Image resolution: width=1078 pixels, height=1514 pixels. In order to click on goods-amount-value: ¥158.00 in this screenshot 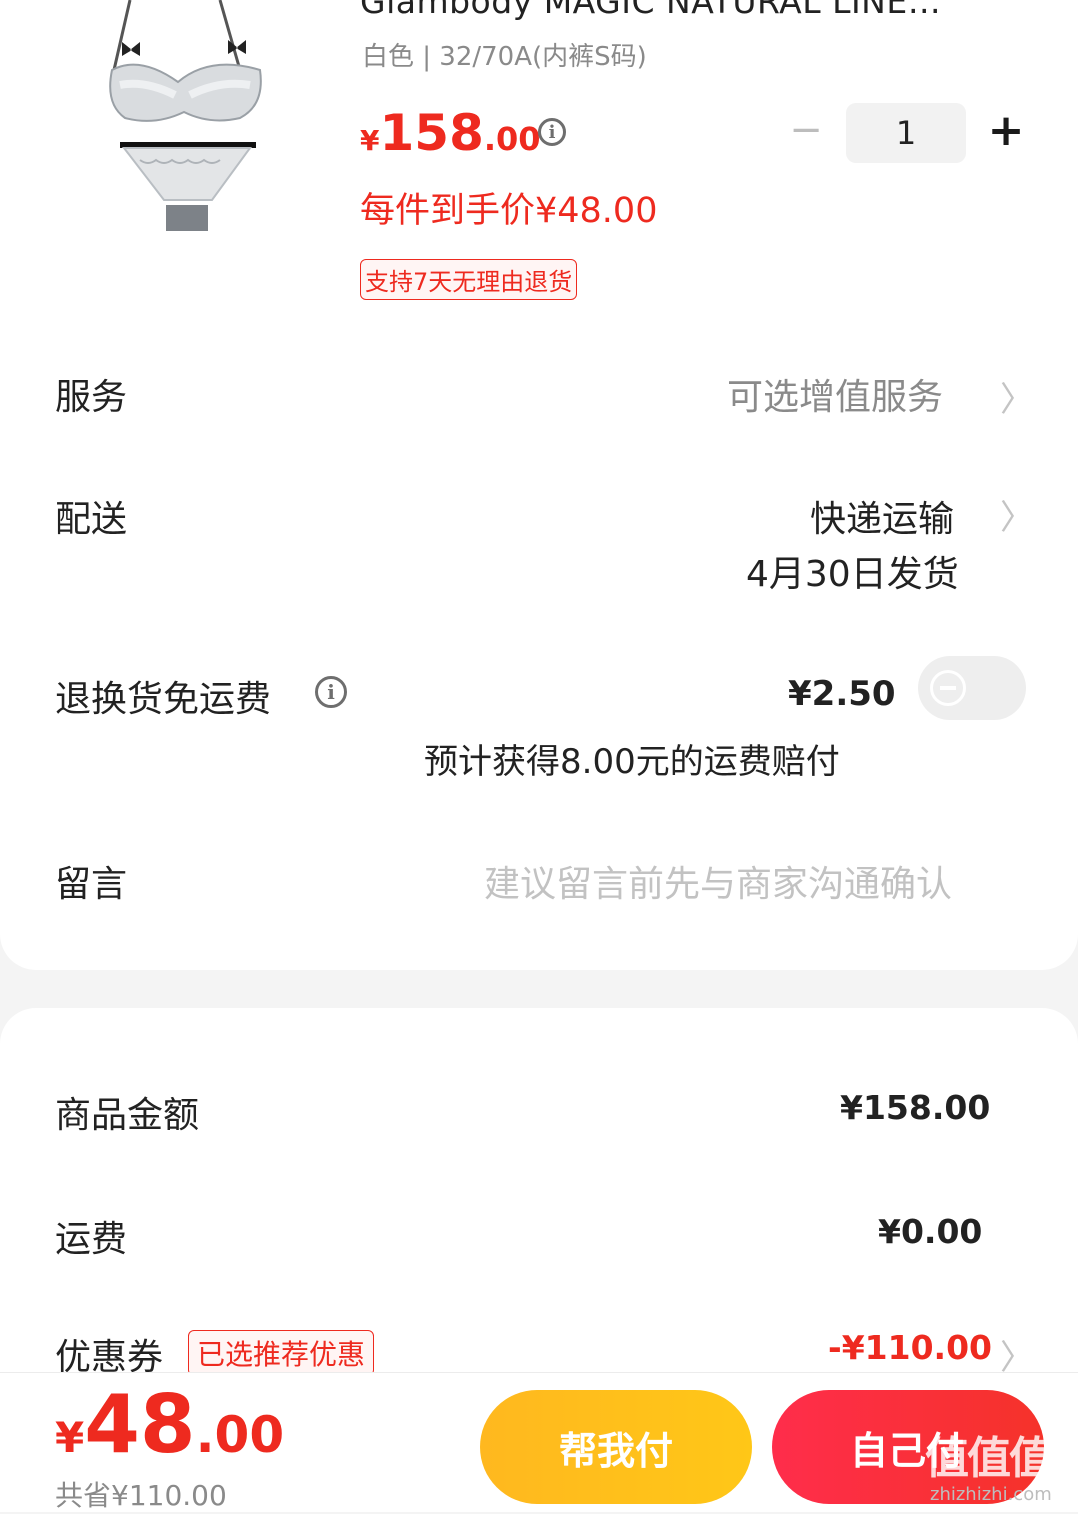, I will do `click(915, 1107)`.